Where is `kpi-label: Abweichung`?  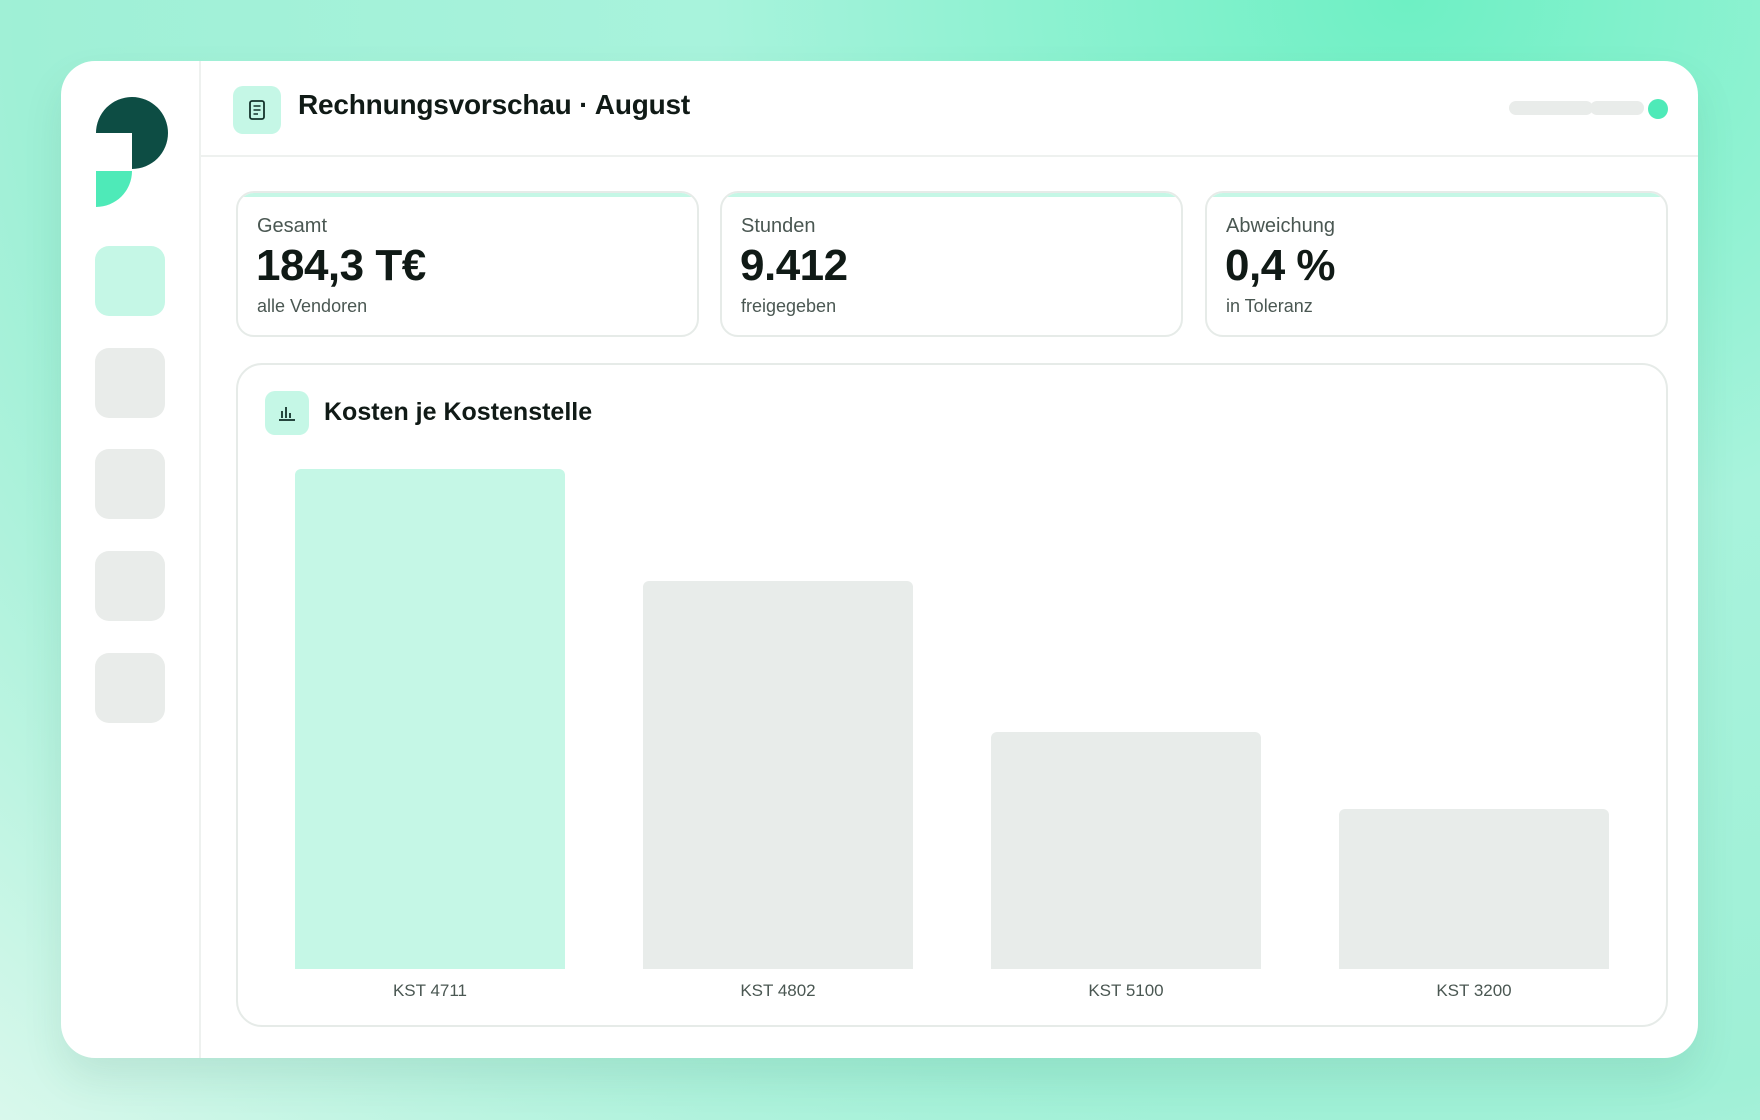 kpi-label: Abweichung is located at coordinates (1280, 226).